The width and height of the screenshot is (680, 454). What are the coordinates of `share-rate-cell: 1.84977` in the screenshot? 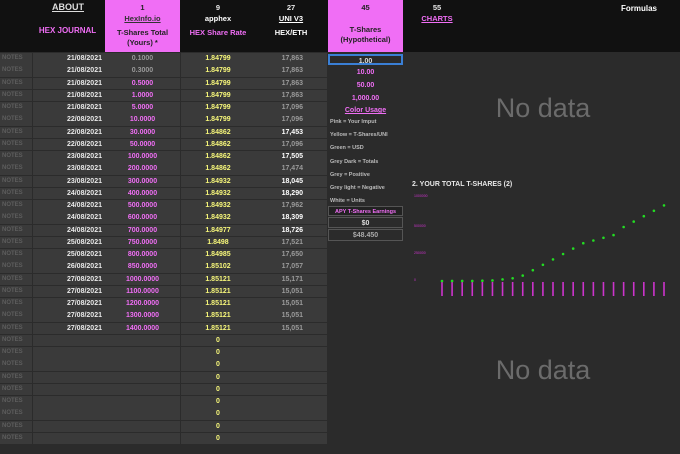 It's located at (218, 230).